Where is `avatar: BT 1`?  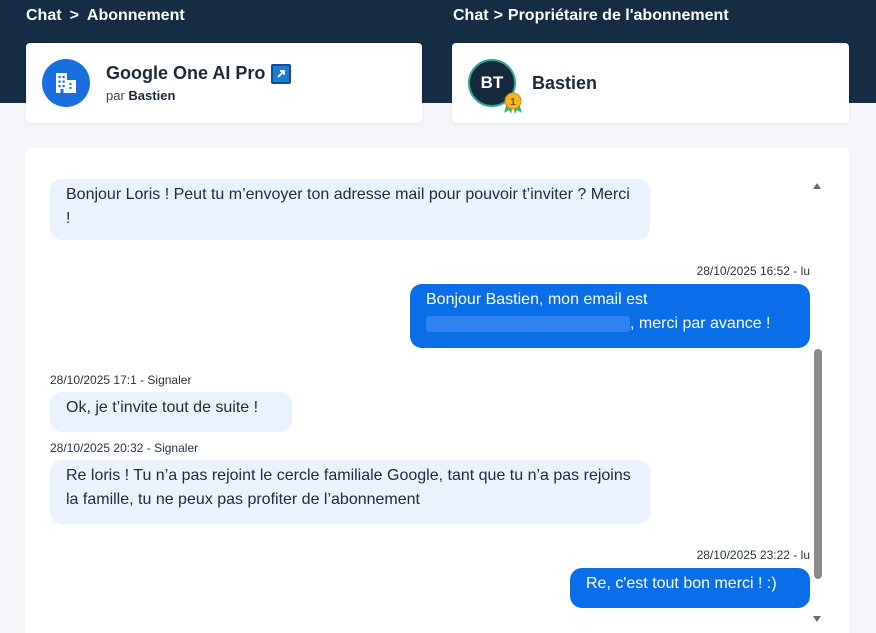 avatar: BT 1 is located at coordinates (495, 86).